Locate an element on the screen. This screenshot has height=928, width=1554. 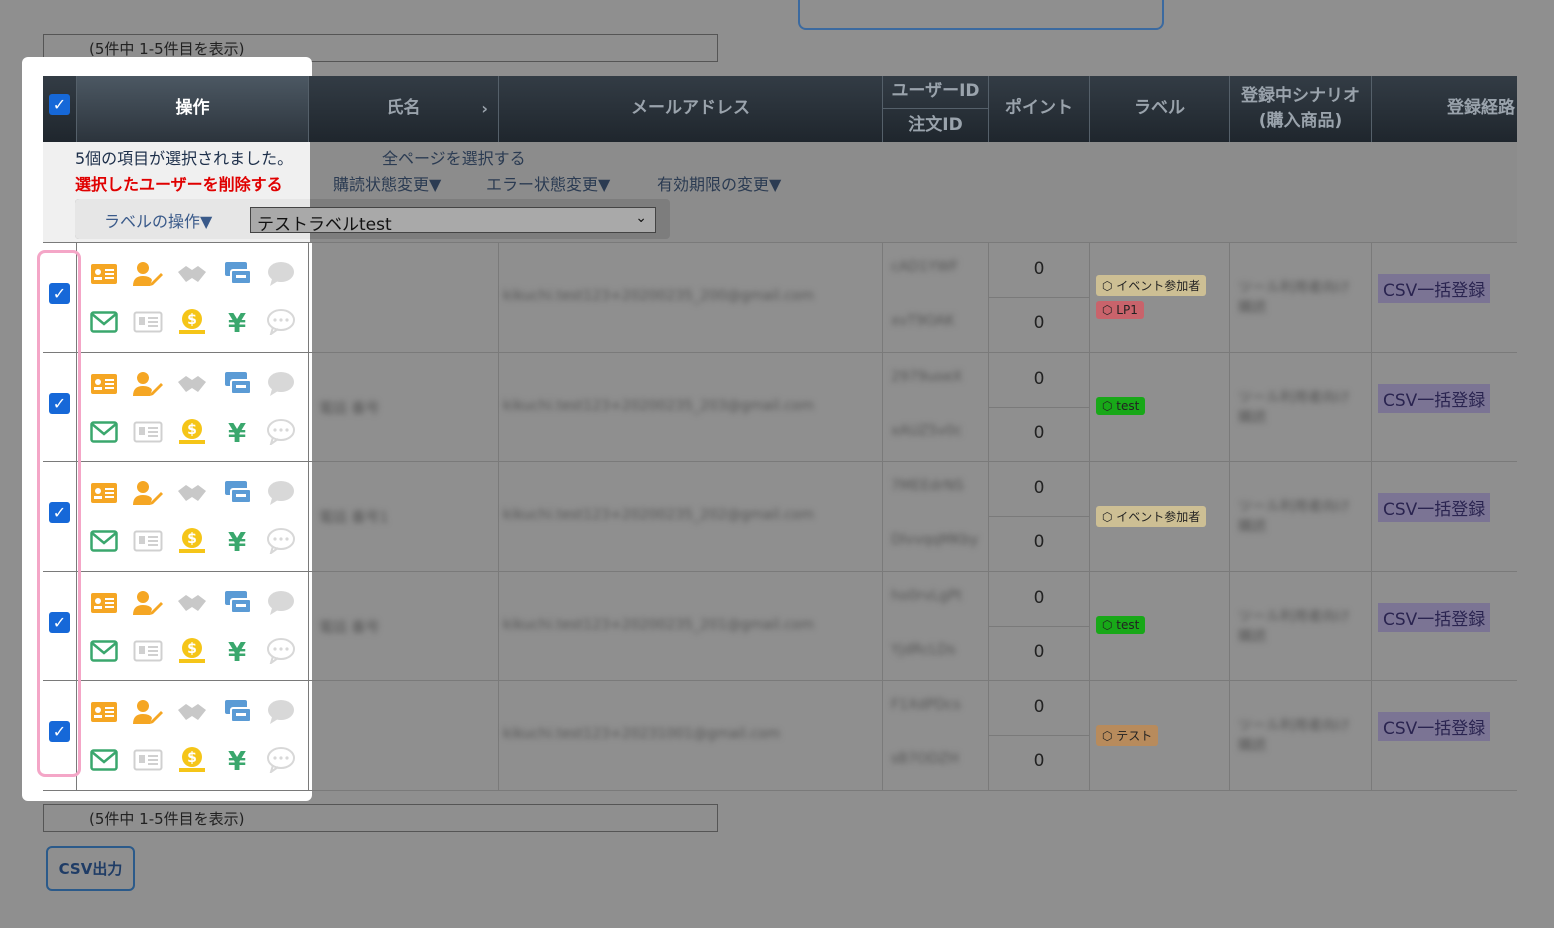
row-name: 電話 番号 is located at coordinates (349, 628).